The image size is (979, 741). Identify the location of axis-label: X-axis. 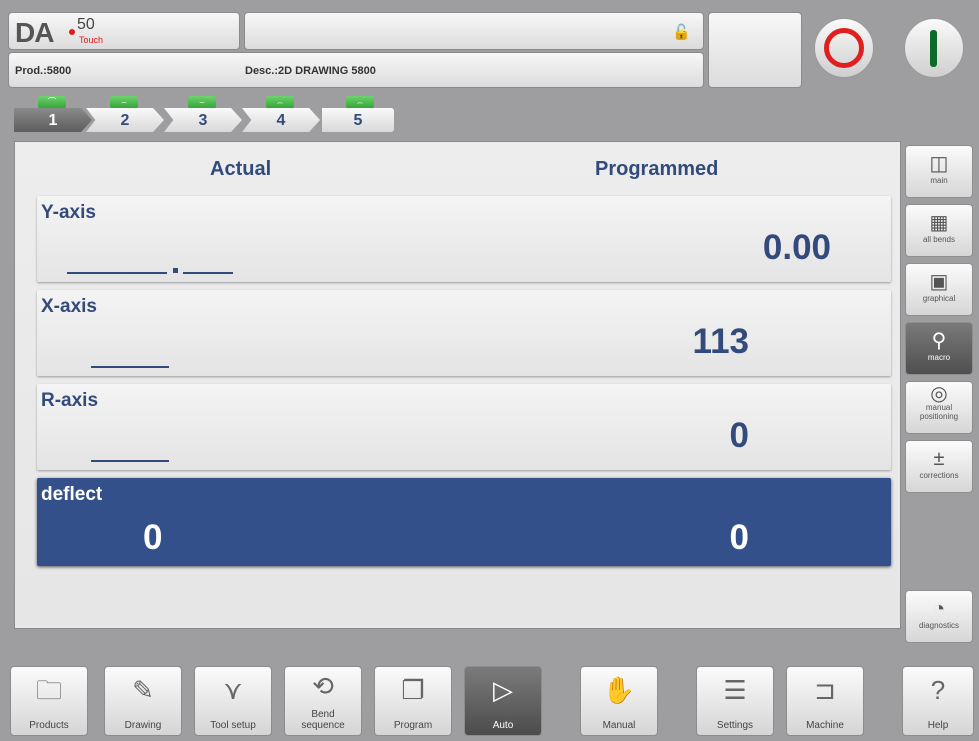
(69, 306).